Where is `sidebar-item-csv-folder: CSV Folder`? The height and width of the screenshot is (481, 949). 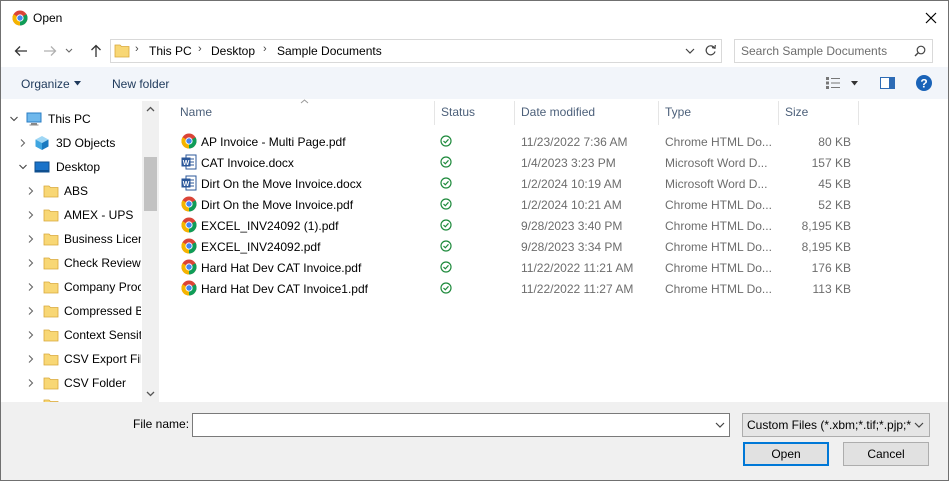 sidebar-item-csv-folder: CSV Folder is located at coordinates (71, 383).